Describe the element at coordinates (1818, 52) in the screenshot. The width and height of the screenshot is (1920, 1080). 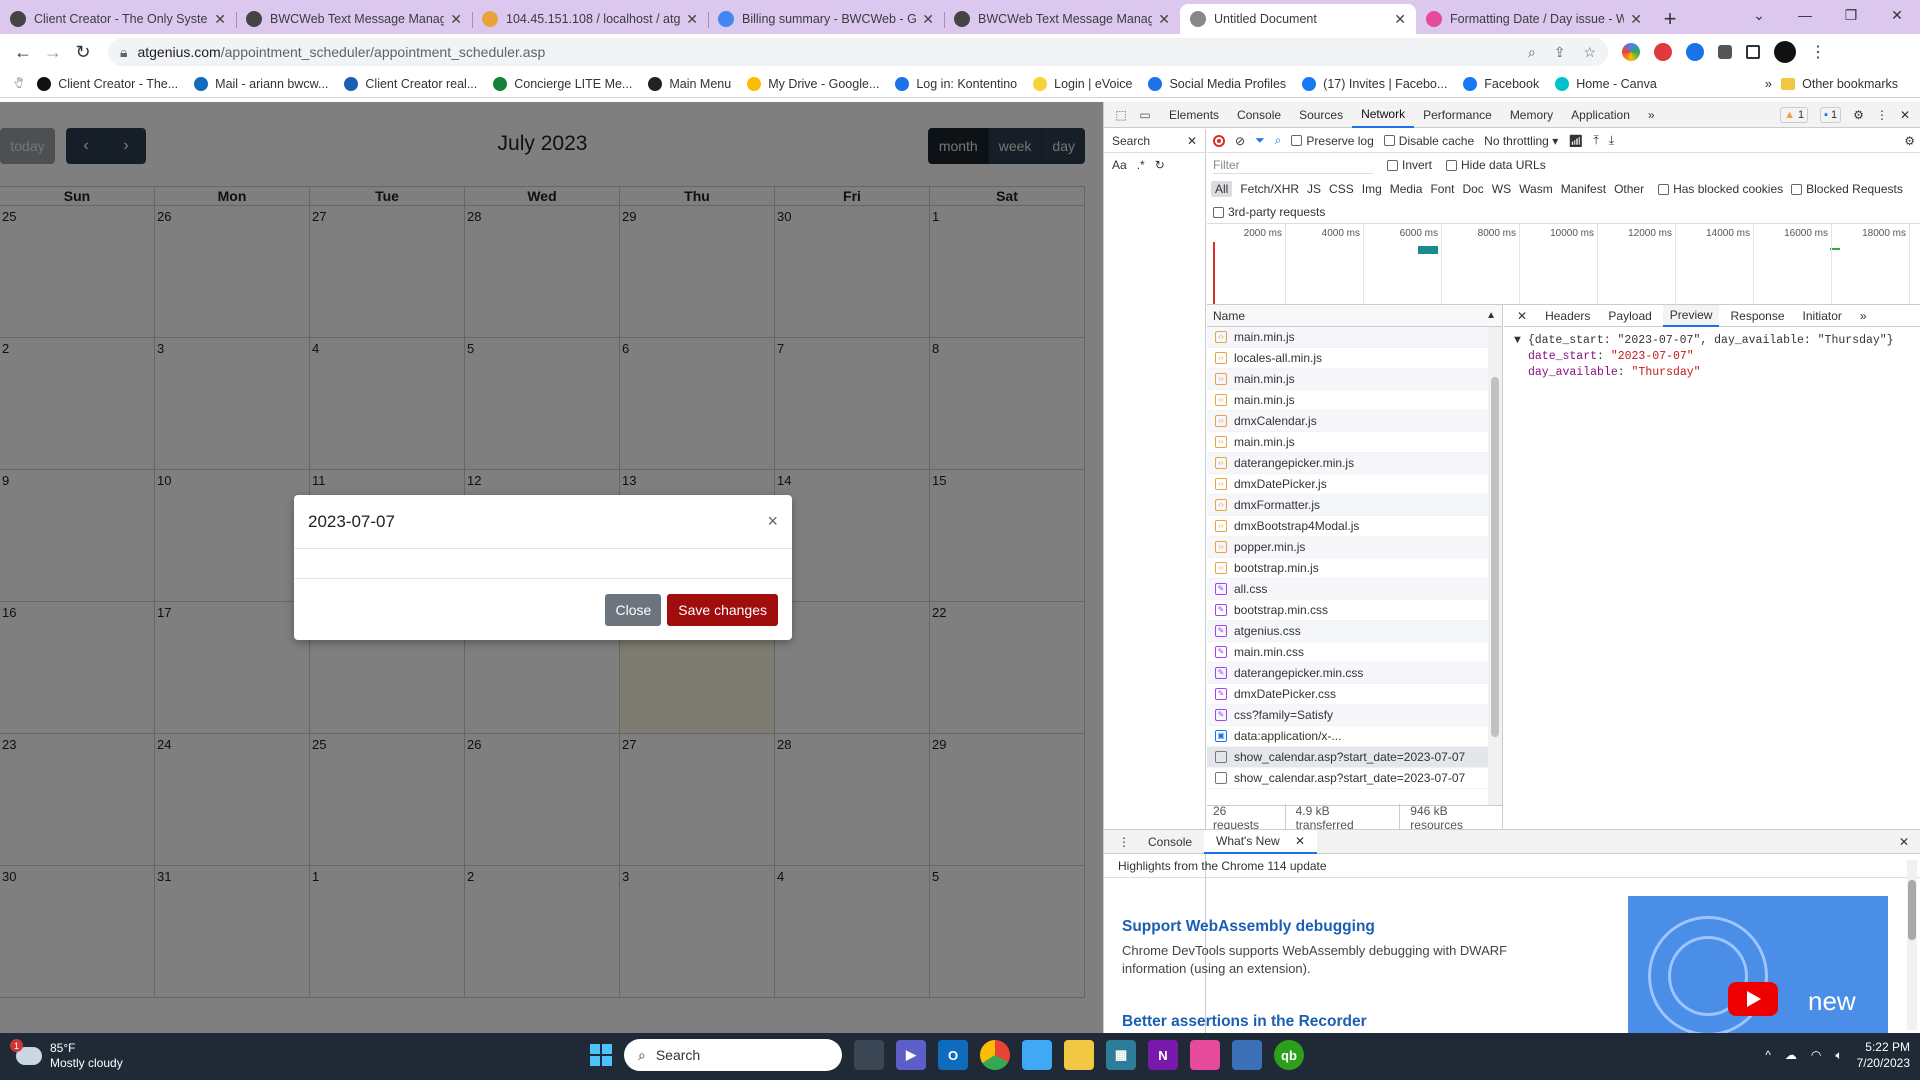
I see `menu-kebab-icon: ⋮` at that location.